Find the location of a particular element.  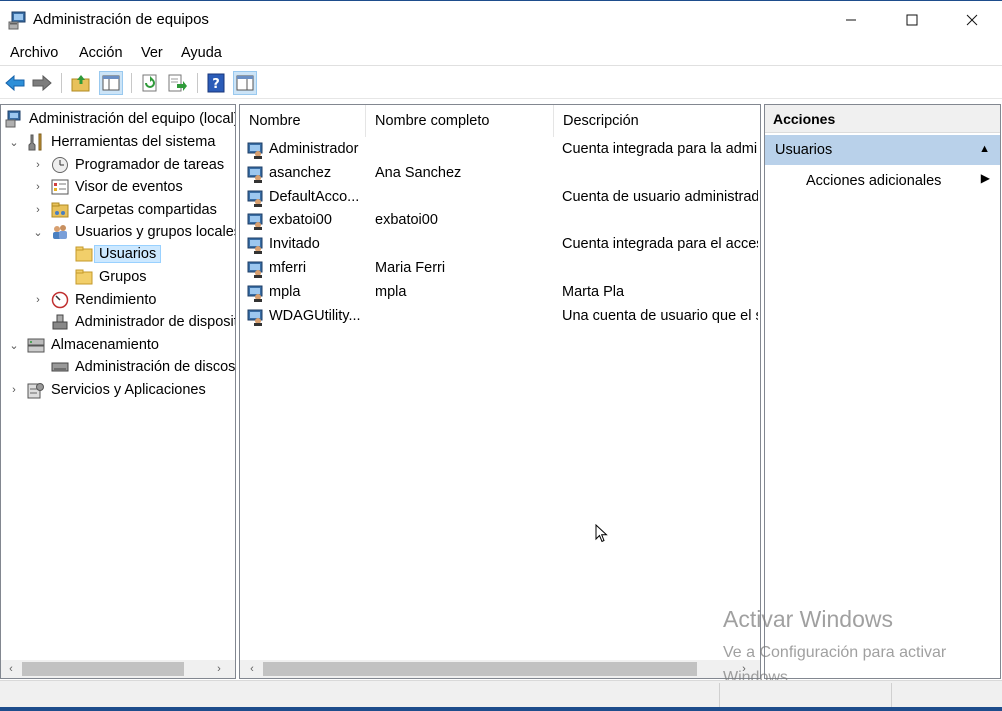

show-hide-tree-button is located at coordinates (111, 83).